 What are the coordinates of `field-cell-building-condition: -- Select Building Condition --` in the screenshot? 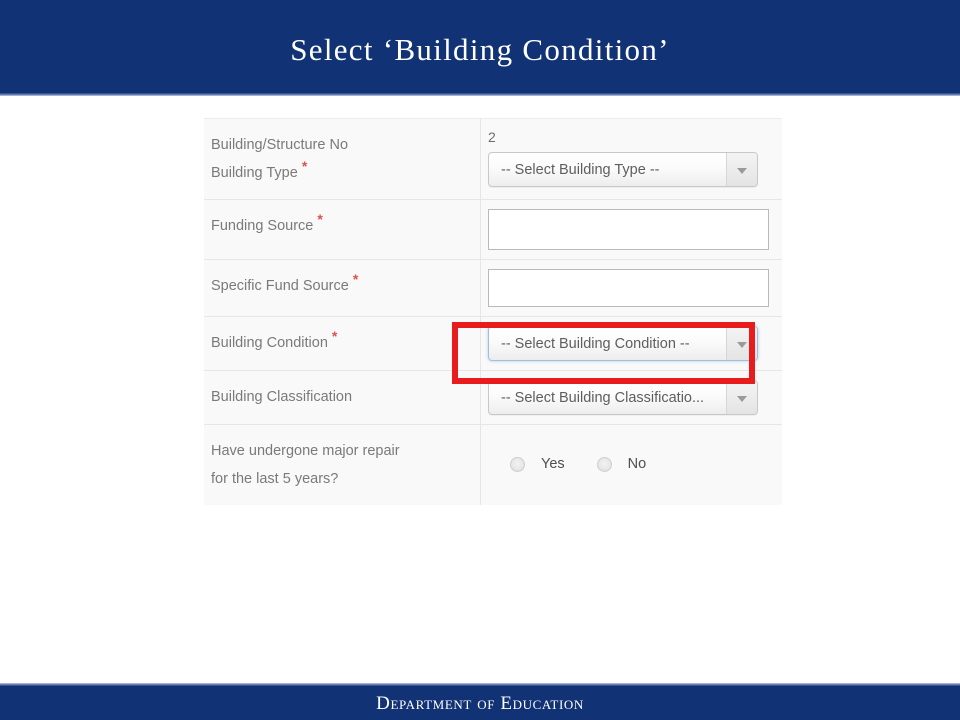 It's located at (631, 343).